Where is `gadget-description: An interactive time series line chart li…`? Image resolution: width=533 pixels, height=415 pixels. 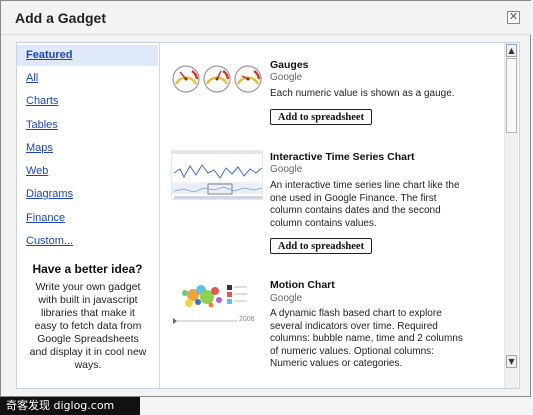 gadget-description: An interactive time series line chart li… is located at coordinates (365, 204).